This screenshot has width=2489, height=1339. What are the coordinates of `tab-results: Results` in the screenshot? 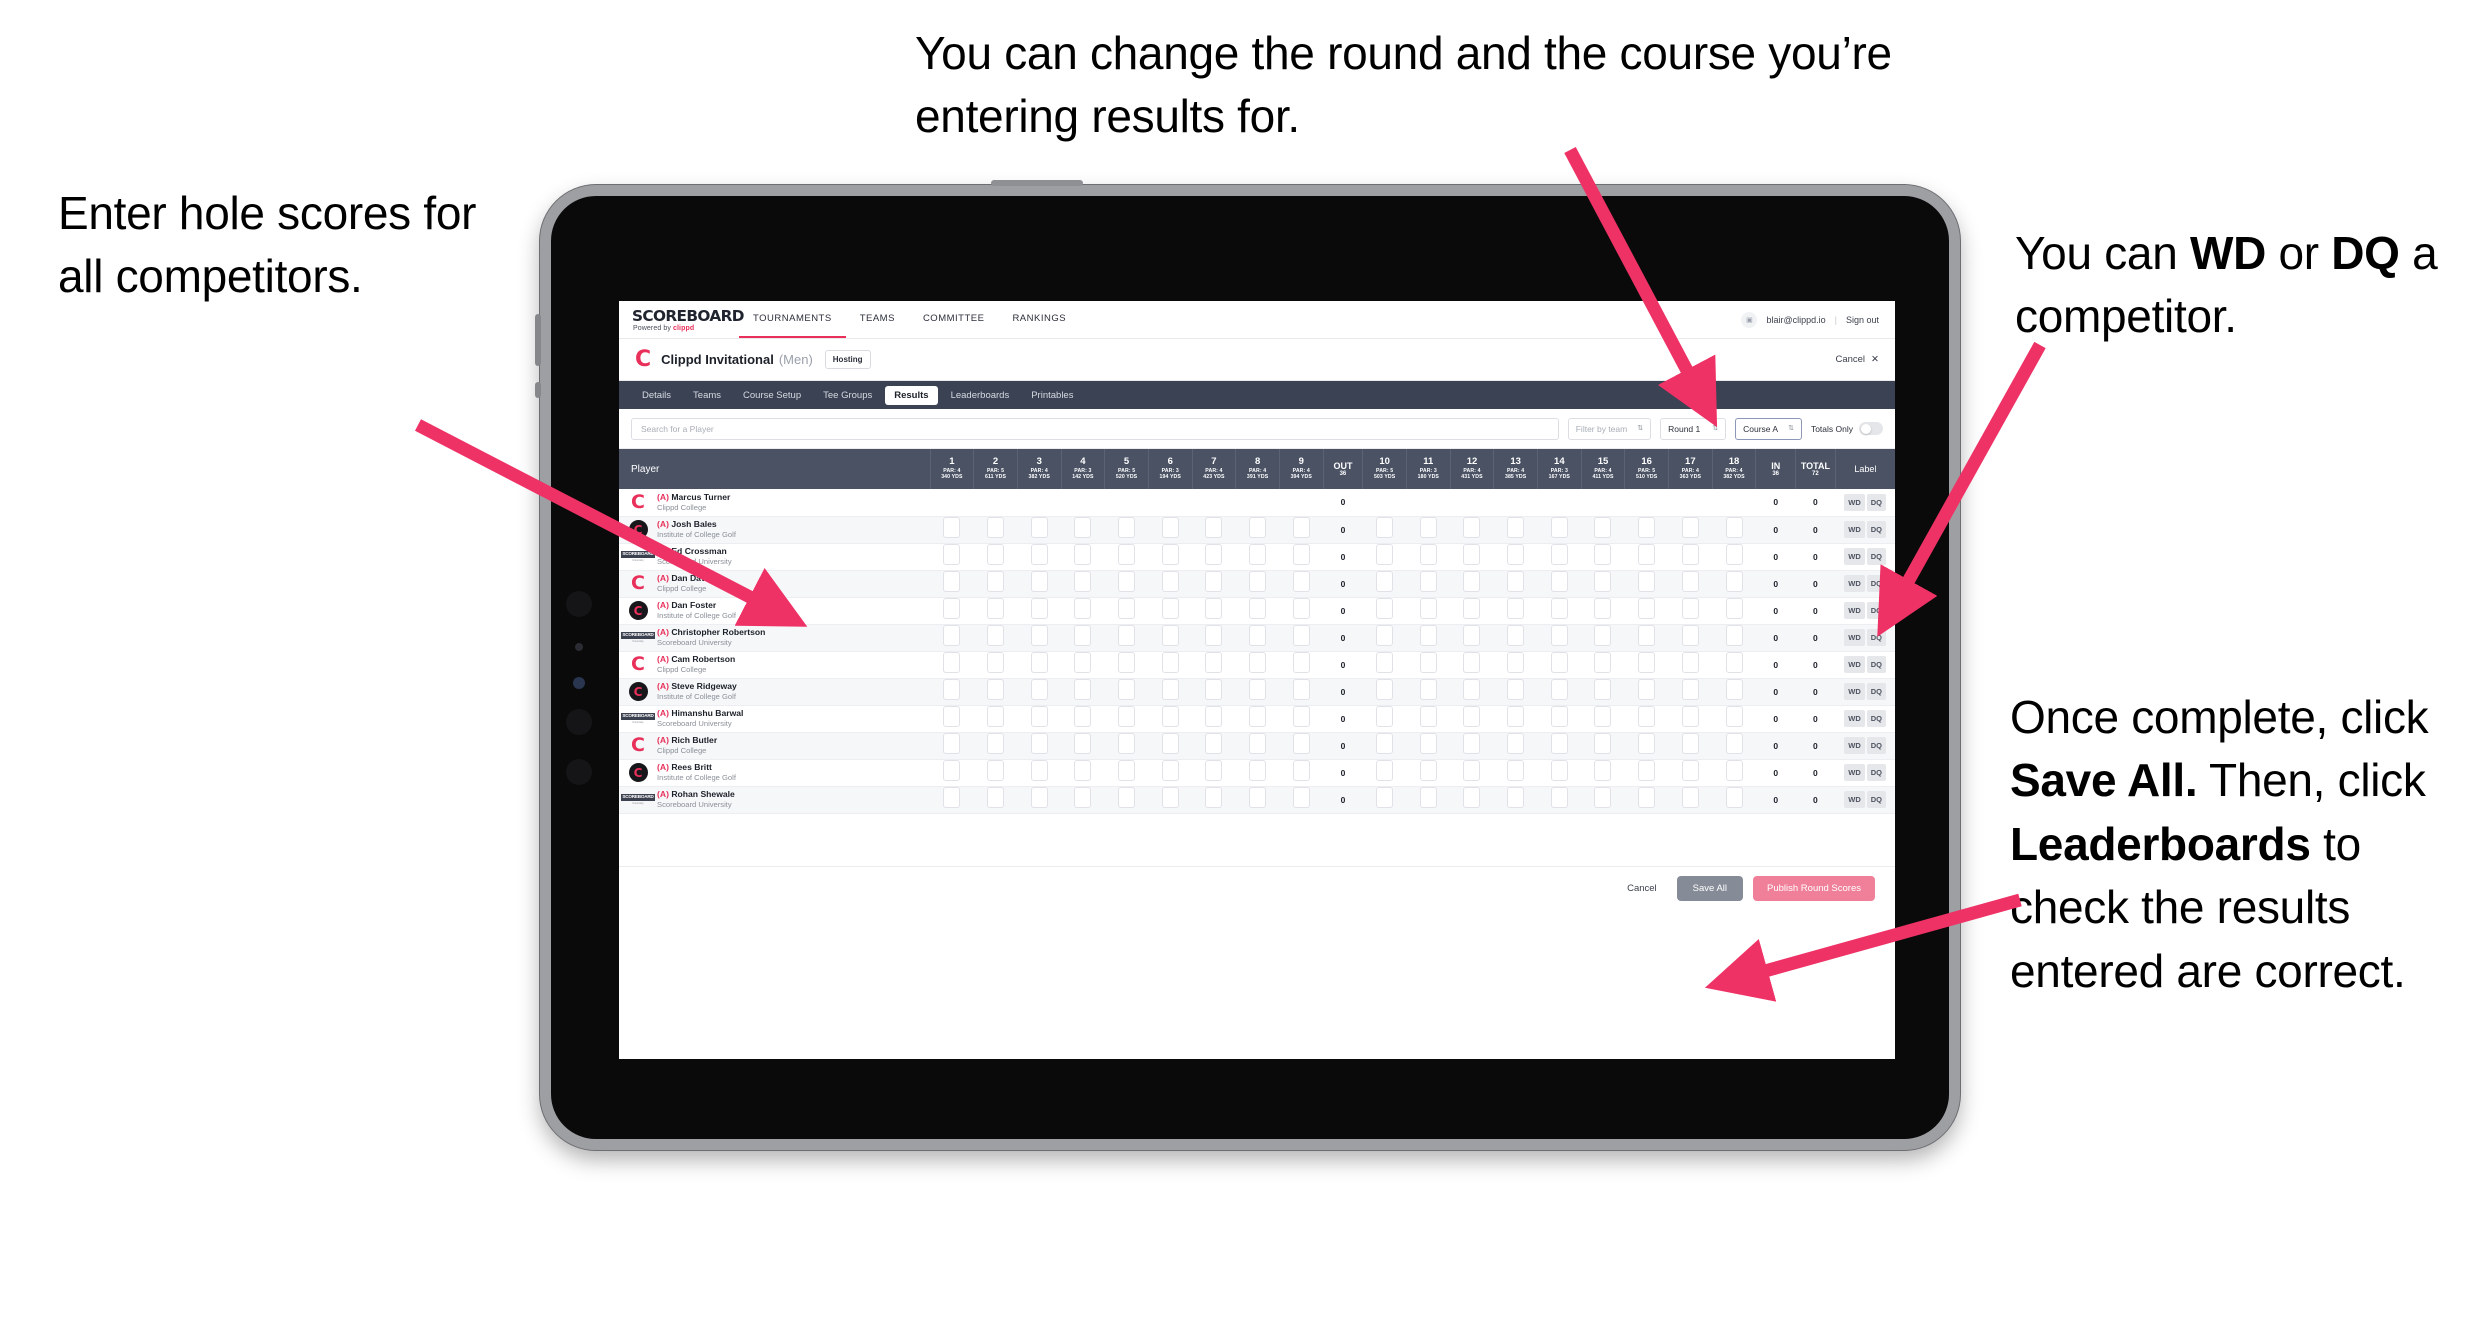 It's located at (911, 395).